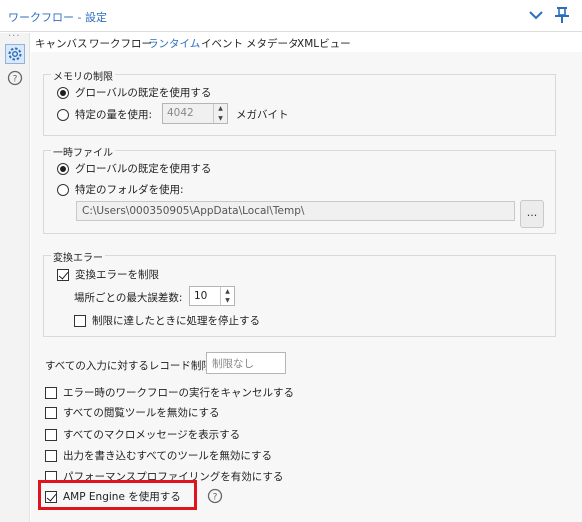  Describe the element at coordinates (212, 296) in the screenshot. I see `max-errors-stepper: 10 ▲ ▼` at that location.